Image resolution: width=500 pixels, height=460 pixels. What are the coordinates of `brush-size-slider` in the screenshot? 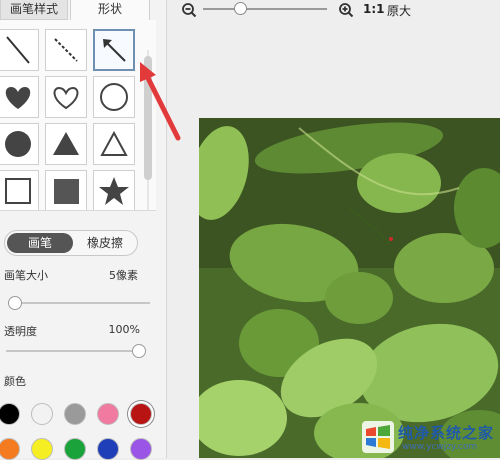 It's located at (79, 303).